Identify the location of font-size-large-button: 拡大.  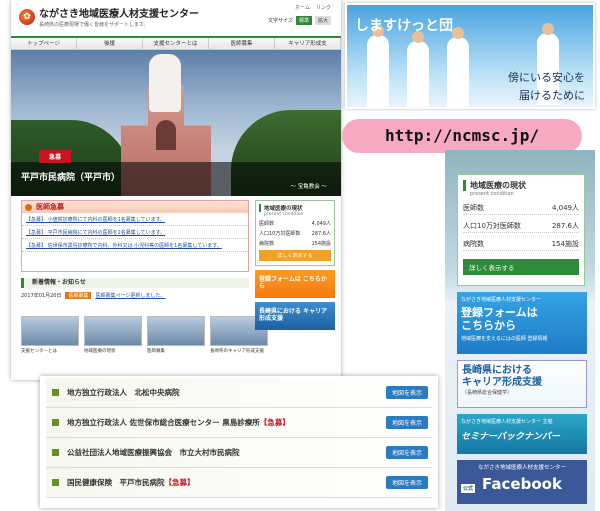
(322, 20).